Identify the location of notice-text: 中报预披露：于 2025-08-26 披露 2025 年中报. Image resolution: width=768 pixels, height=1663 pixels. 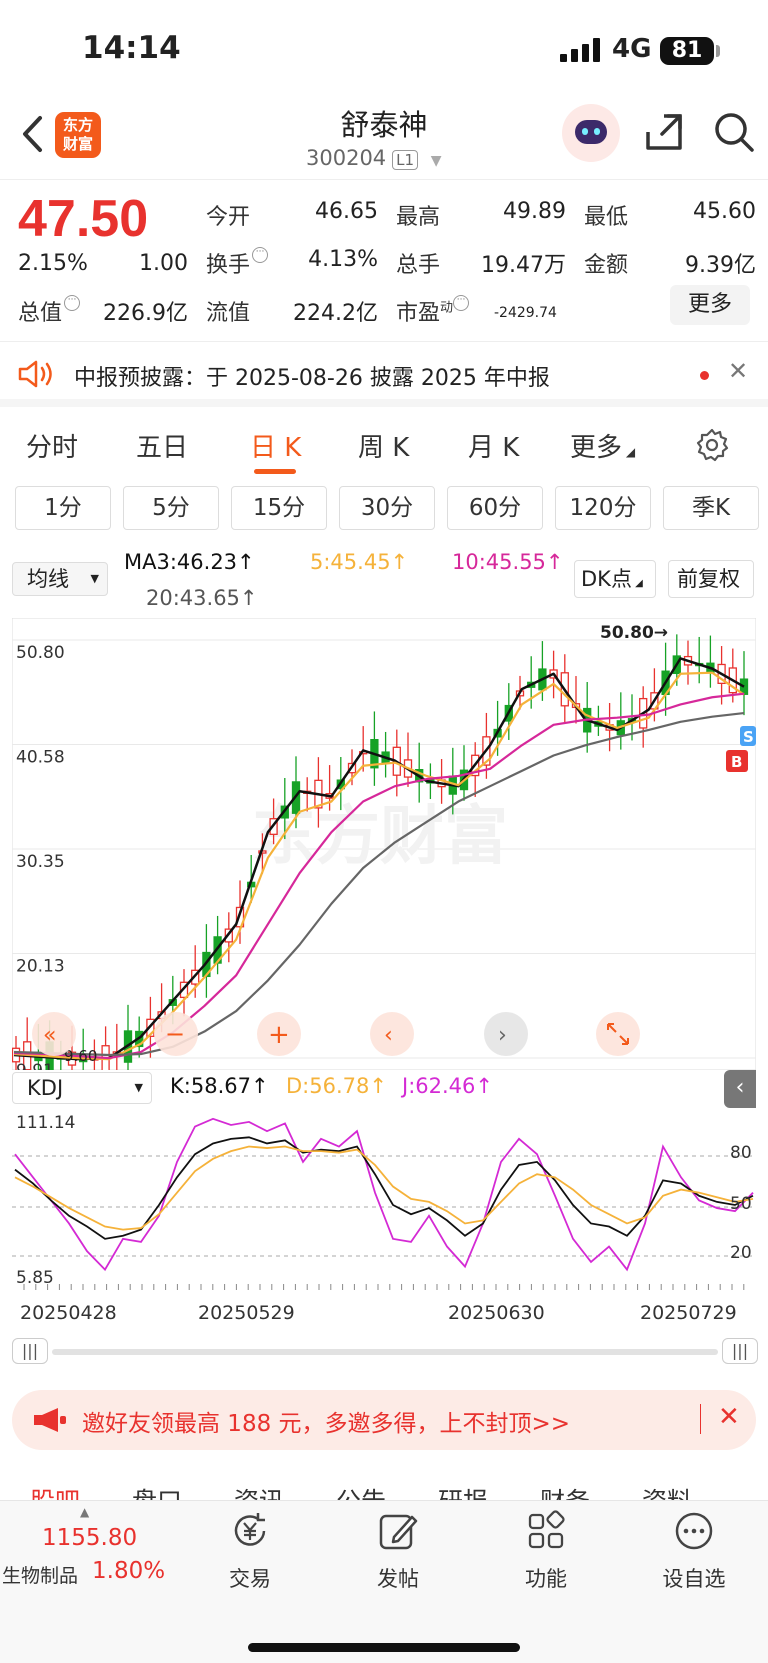
(312, 378).